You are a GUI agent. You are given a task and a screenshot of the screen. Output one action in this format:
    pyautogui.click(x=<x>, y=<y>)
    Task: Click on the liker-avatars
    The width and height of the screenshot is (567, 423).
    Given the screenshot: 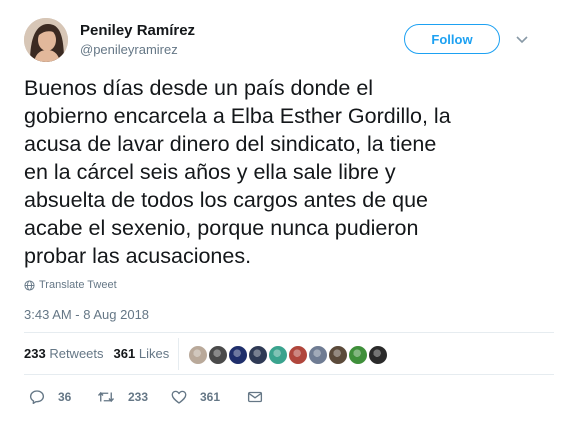 What is the action you would take?
    pyautogui.click(x=288, y=355)
    